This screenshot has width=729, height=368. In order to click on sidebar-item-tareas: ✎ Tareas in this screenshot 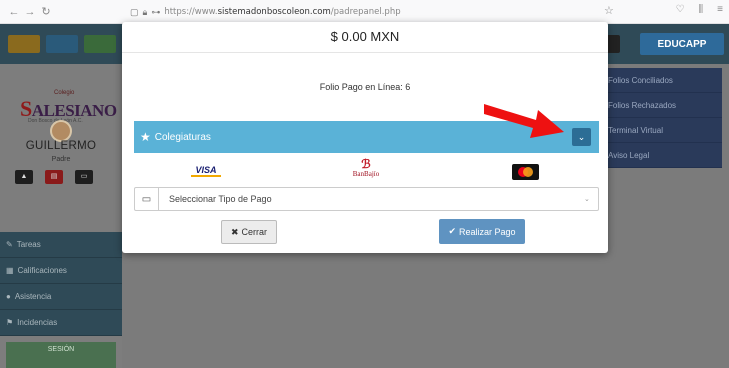, I will do `click(61, 245)`.